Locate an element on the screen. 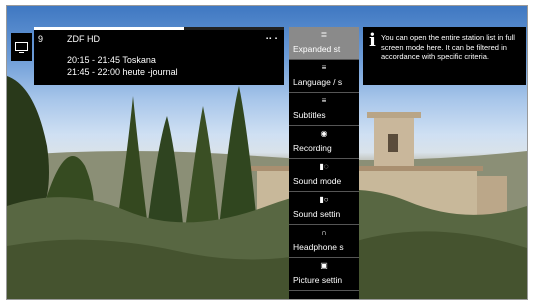 This screenshot has width=535, height=303. picture-icon: ▣ is located at coordinates (324, 265).